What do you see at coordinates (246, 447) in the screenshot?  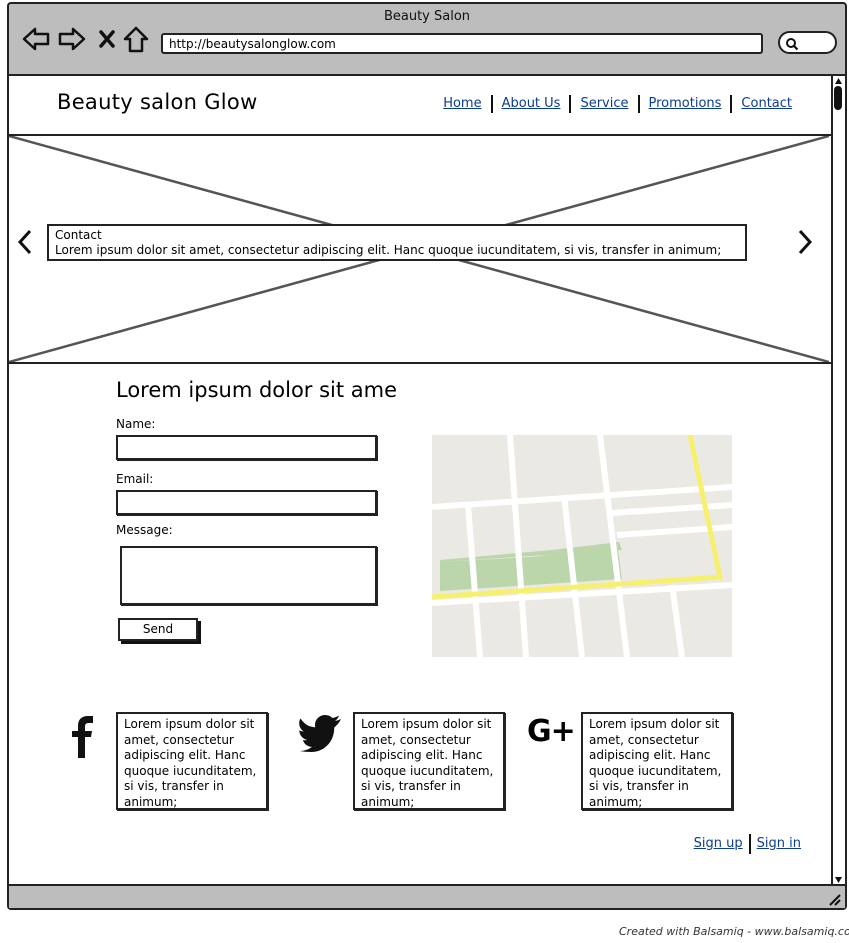 I see `name-input` at bounding box center [246, 447].